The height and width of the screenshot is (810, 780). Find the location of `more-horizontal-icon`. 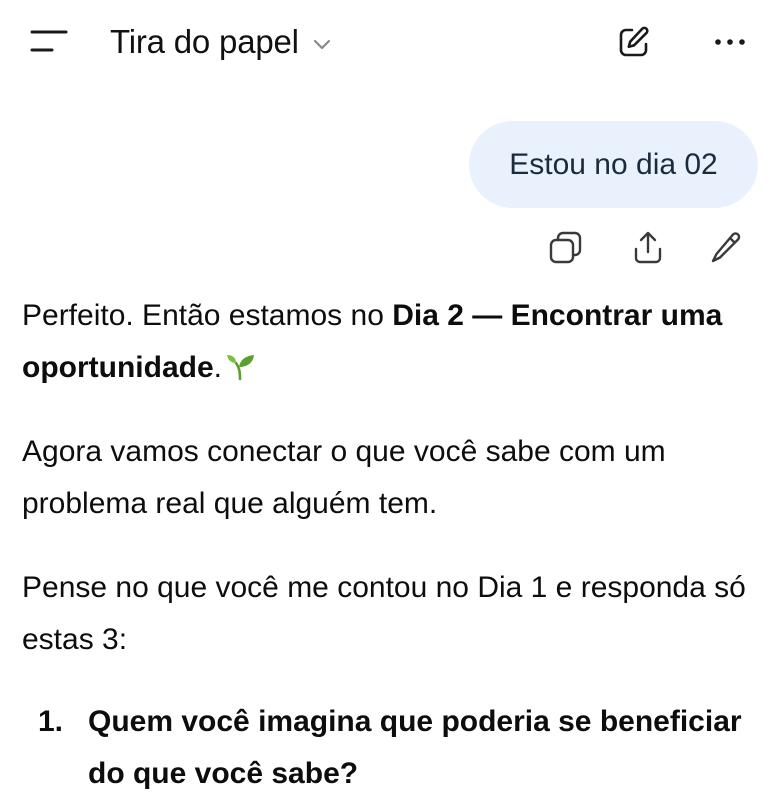

more-horizontal-icon is located at coordinates (730, 42).